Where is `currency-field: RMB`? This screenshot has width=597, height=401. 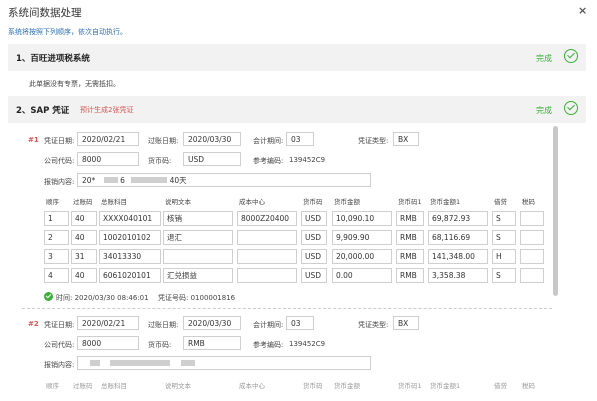 currency-field: RMB is located at coordinates (212, 343).